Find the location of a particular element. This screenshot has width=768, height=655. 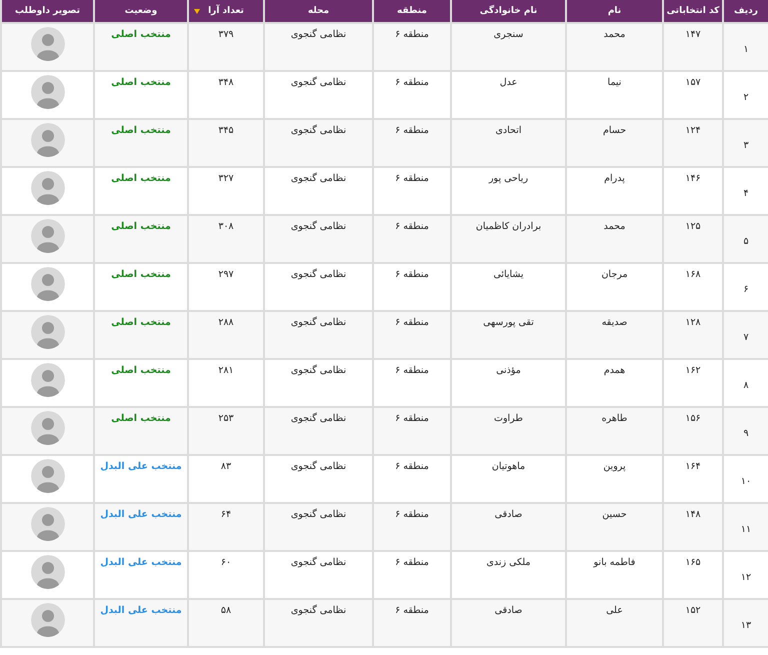

table-cell: علی is located at coordinates (614, 610).